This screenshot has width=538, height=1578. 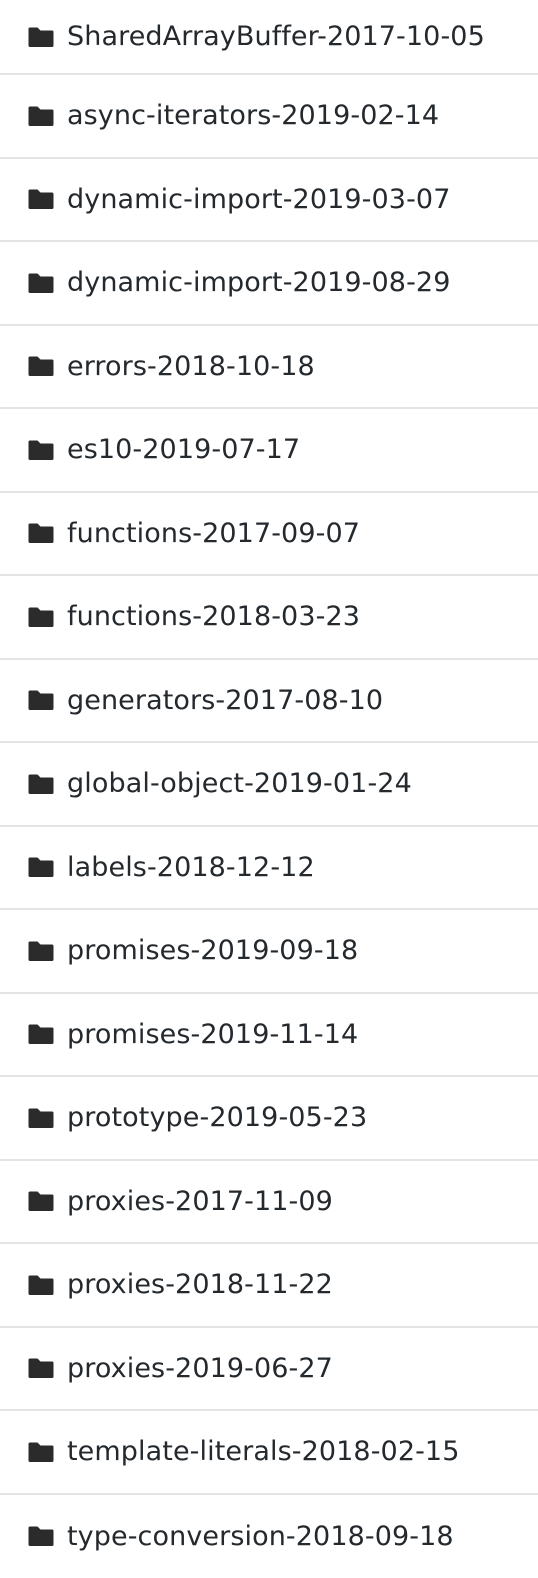 What do you see at coordinates (239, 783) in the screenshot?
I see `folder-name: global-object-2019-01-24` at bounding box center [239, 783].